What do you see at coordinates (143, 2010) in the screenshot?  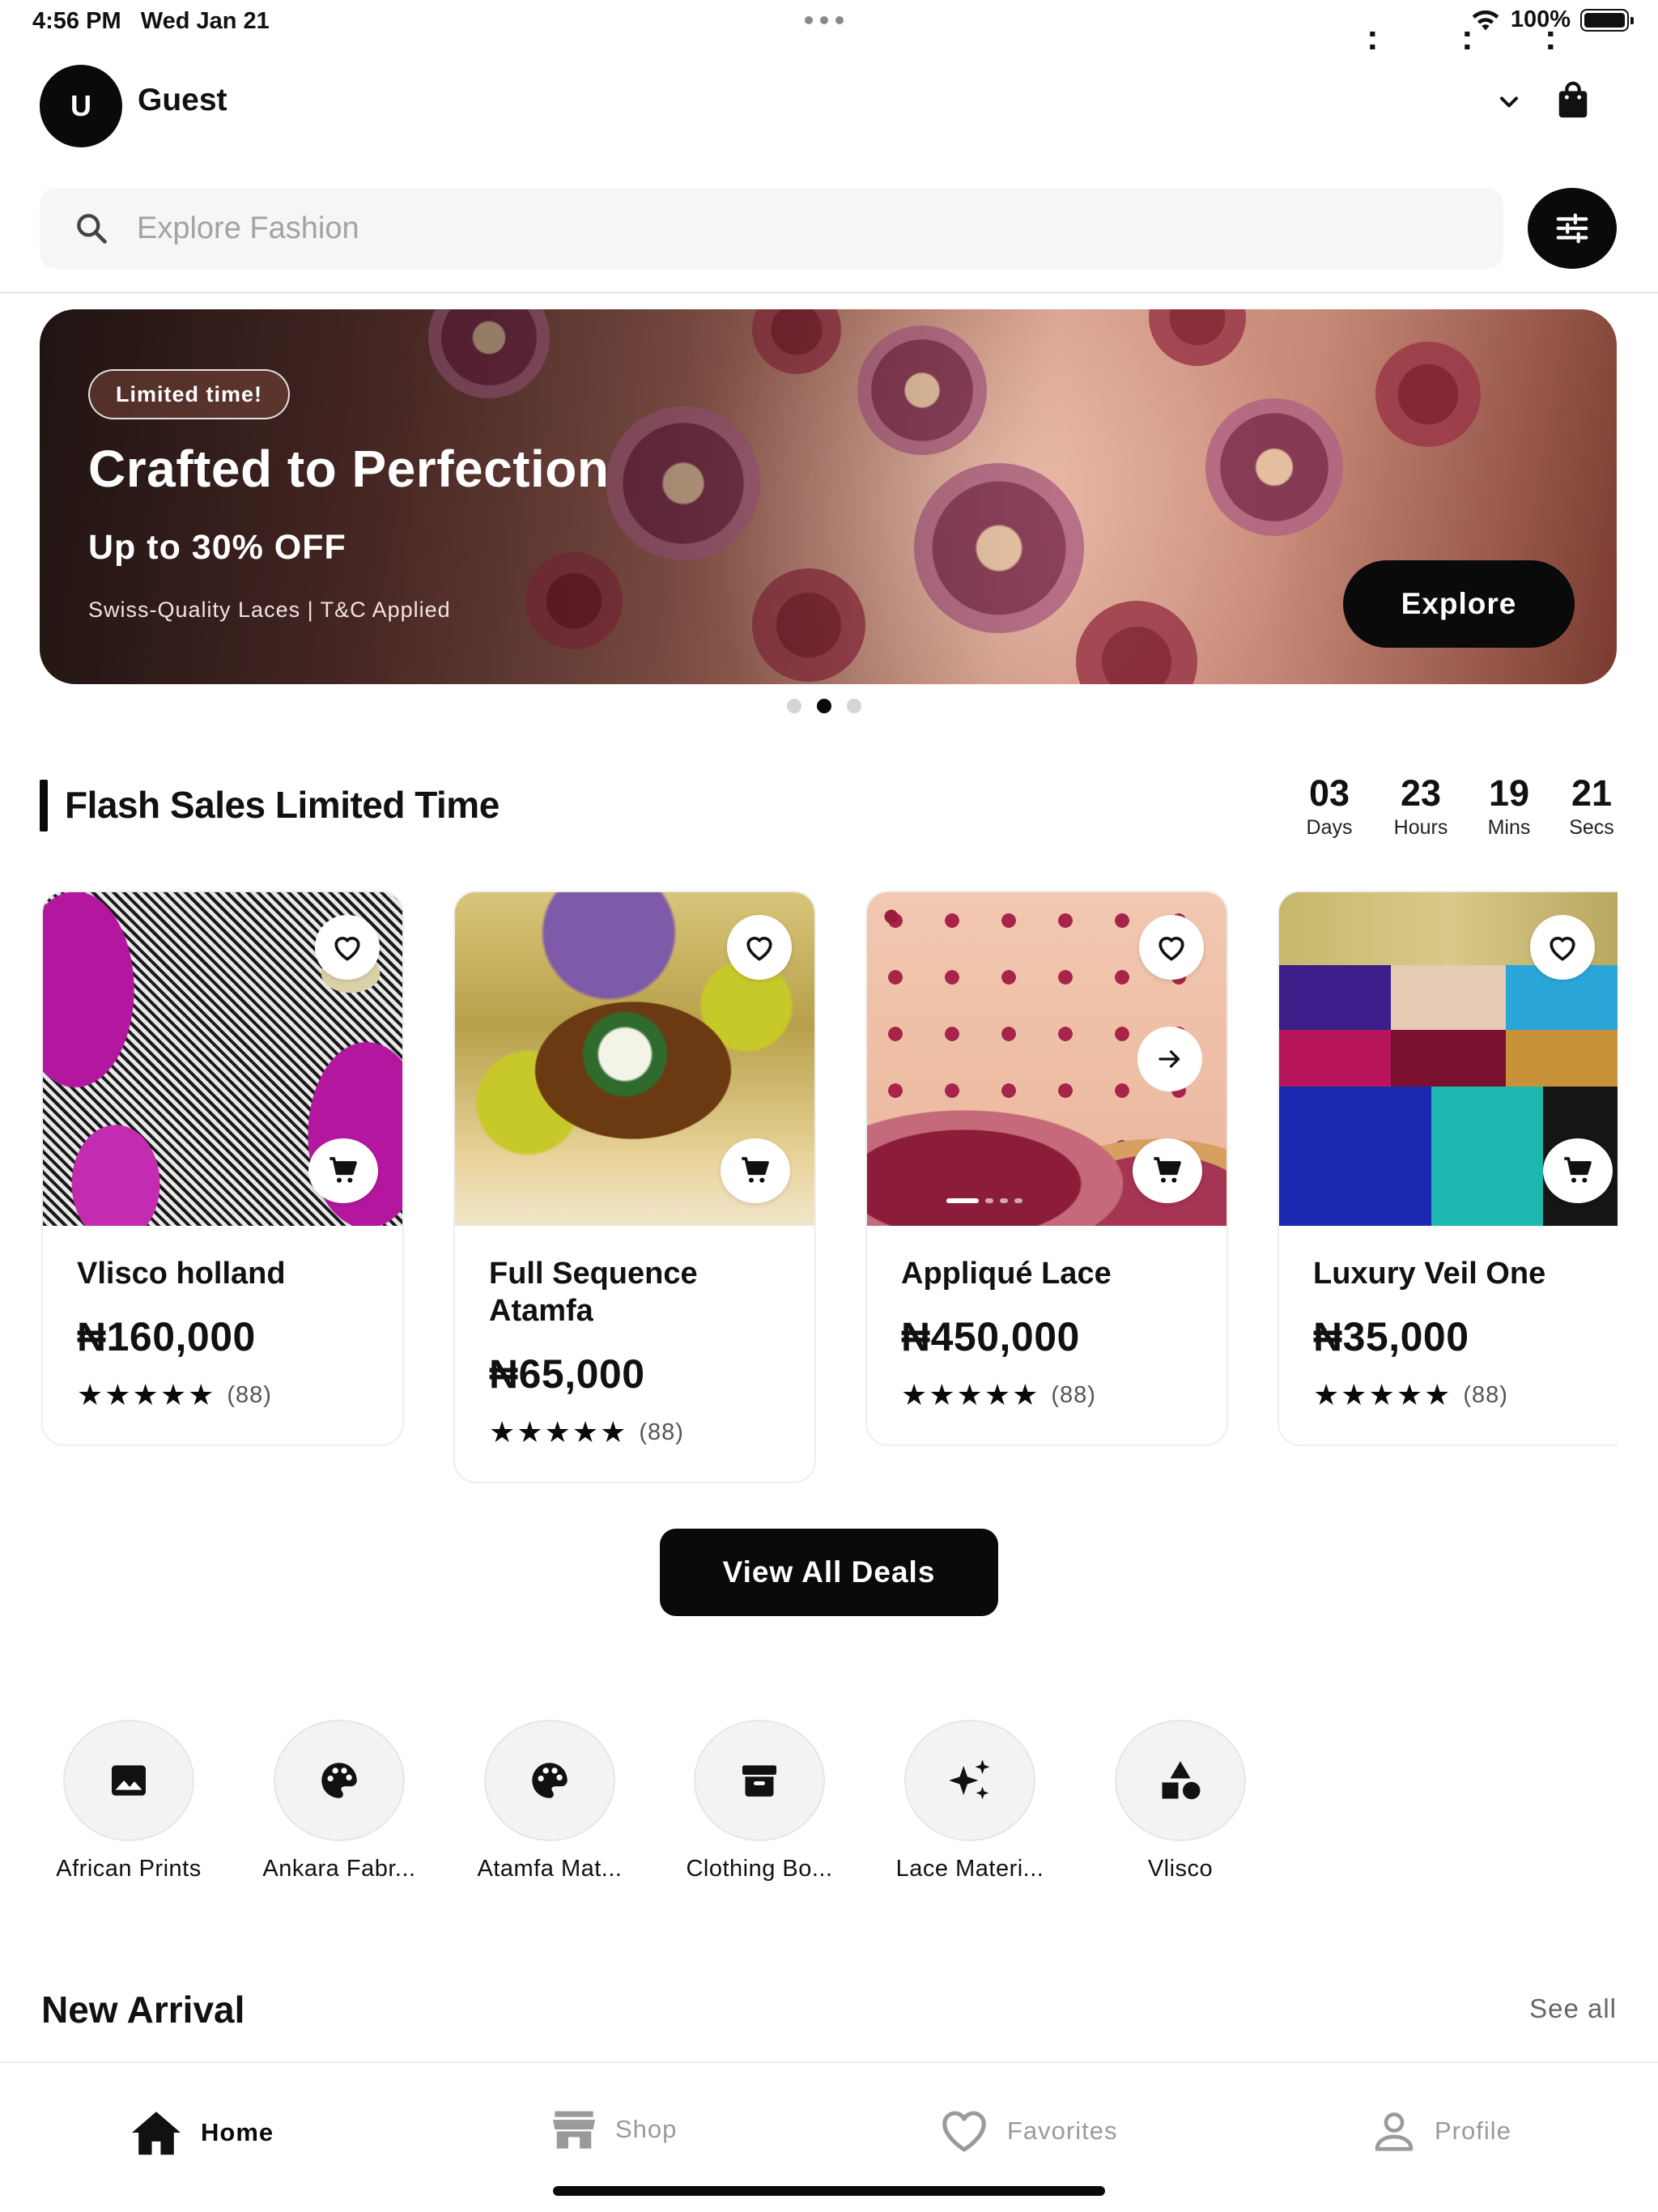 I see `new-arrival-title: New Arrival` at bounding box center [143, 2010].